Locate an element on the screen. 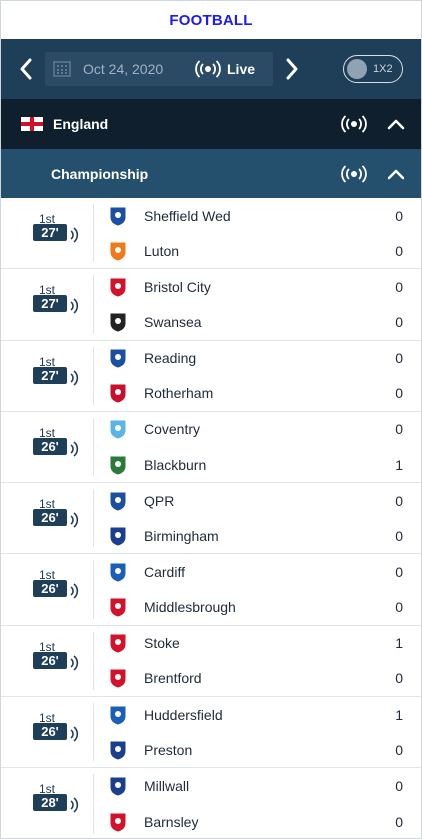  team-name: Stoke is located at coordinates (162, 643).